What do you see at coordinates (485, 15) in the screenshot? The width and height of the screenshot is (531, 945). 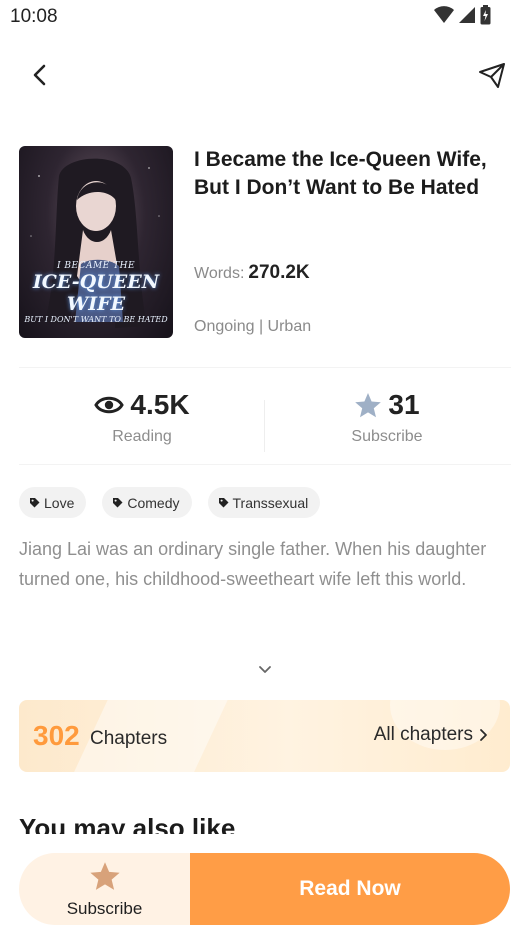 I see `battery-icon` at bounding box center [485, 15].